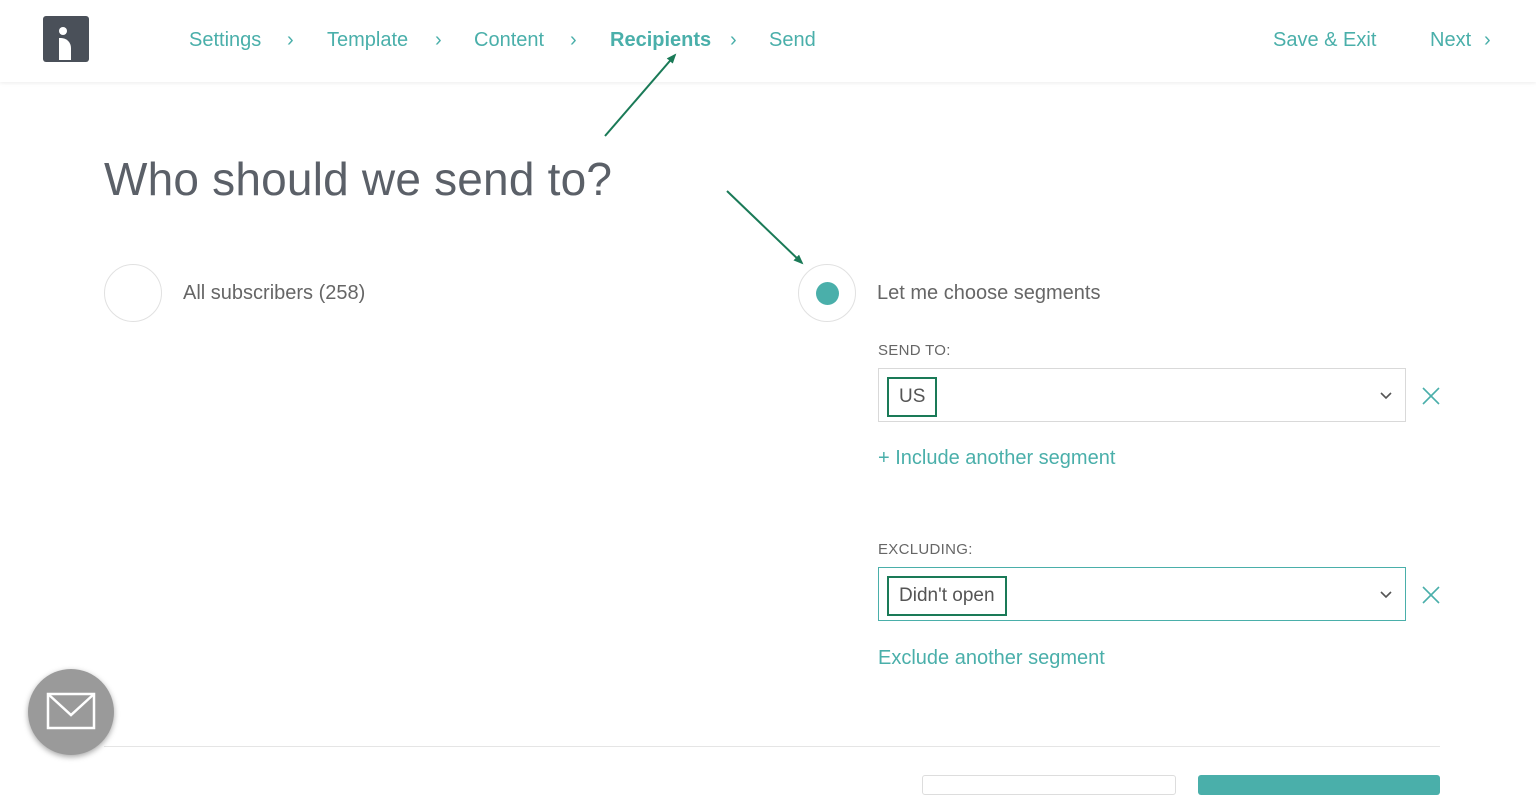 The width and height of the screenshot is (1536, 795). Describe the element at coordinates (792, 40) in the screenshot. I see `step-send: Send` at that location.